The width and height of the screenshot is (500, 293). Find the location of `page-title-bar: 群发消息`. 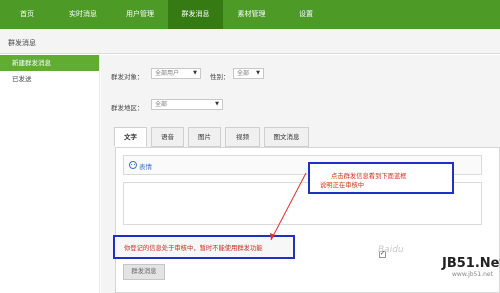

page-title-bar: 群发消息 is located at coordinates (250, 41).